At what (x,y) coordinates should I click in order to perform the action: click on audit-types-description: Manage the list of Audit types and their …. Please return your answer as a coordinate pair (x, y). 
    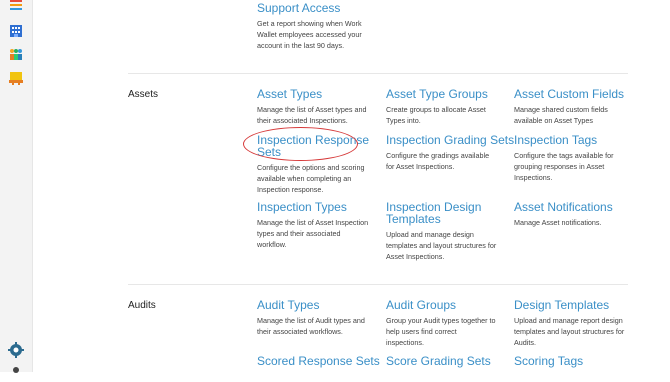
    Looking at the image, I should click on (311, 326).